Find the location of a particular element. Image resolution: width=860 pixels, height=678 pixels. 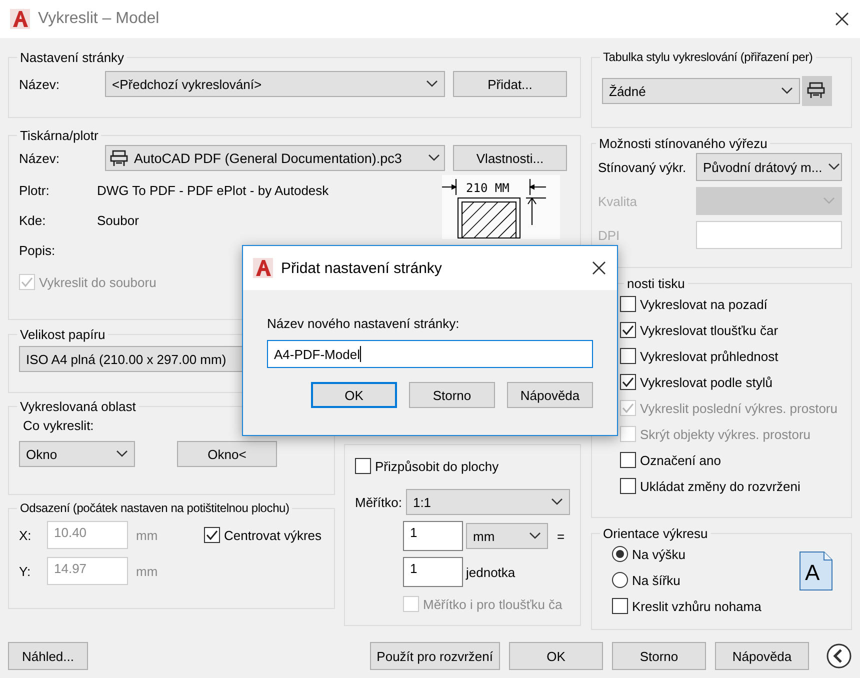

window-button: Okno< is located at coordinates (227, 454).